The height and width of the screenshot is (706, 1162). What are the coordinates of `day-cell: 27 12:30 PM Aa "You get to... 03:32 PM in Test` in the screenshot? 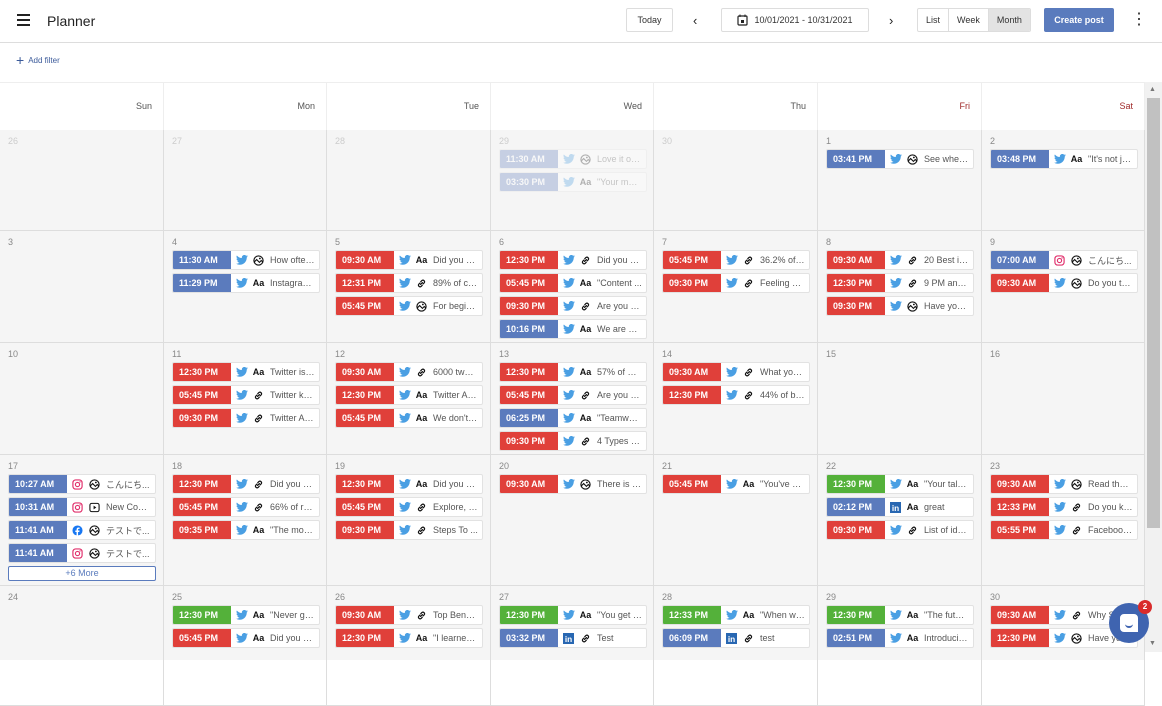 It's located at (572, 646).